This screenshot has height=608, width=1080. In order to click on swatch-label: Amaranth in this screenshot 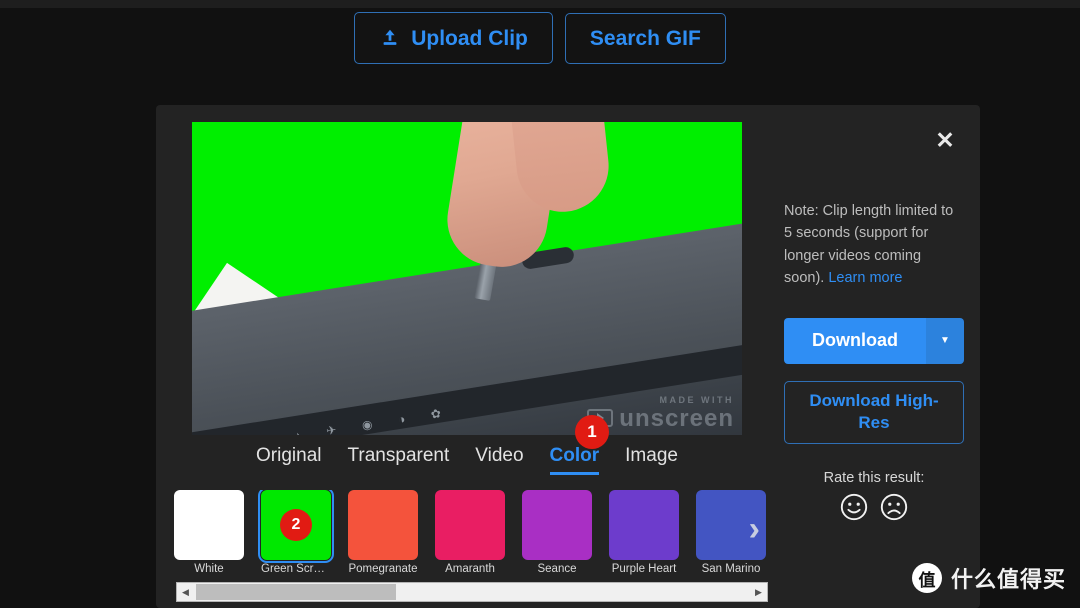, I will do `click(470, 569)`.